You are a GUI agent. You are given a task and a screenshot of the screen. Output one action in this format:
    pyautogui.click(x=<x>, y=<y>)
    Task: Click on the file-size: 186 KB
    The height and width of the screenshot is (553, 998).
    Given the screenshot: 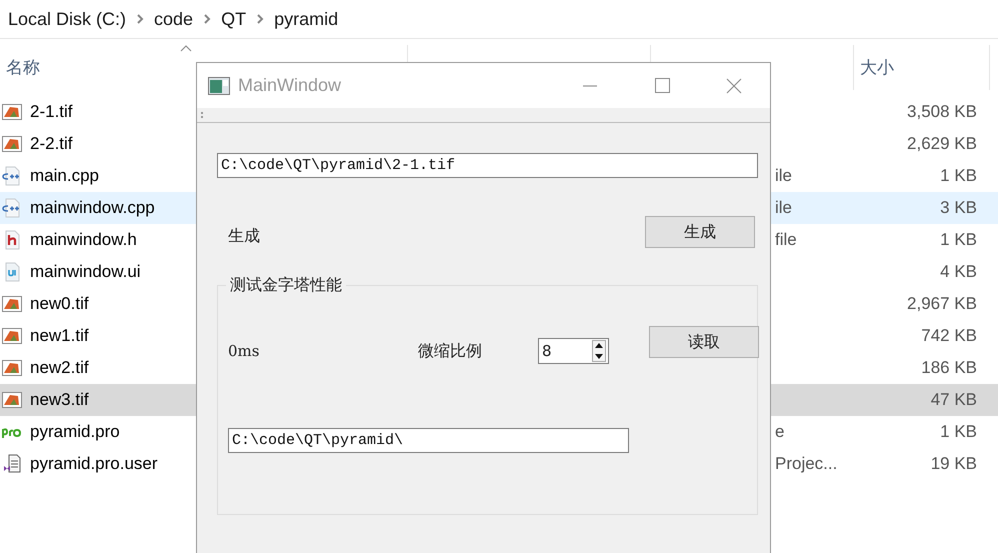 What is the action you would take?
    pyautogui.click(x=949, y=367)
    